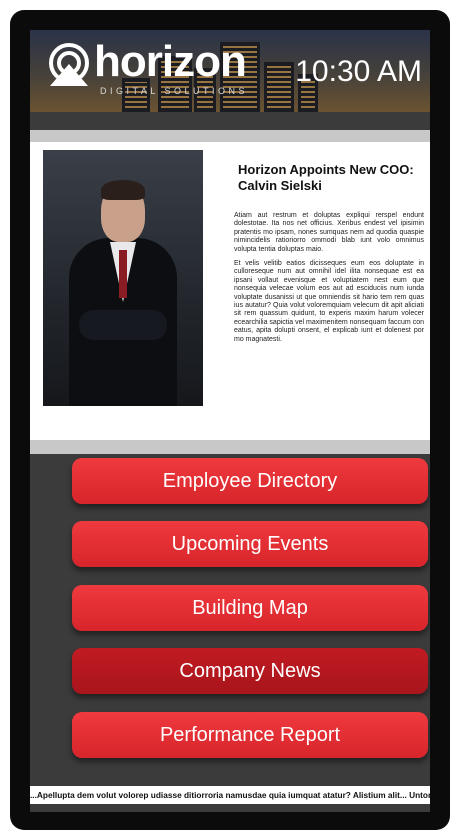 The width and height of the screenshot is (460, 840). What do you see at coordinates (358, 71) in the screenshot?
I see `clock-time: 10:30 AM` at bounding box center [358, 71].